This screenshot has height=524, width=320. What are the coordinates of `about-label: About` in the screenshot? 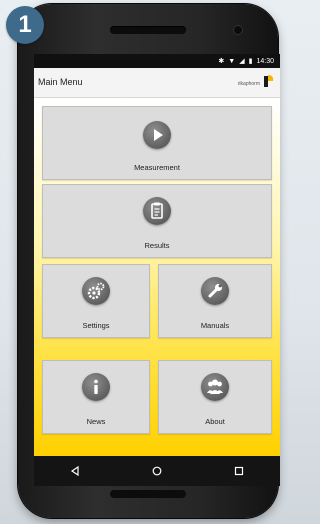 It's located at (215, 421).